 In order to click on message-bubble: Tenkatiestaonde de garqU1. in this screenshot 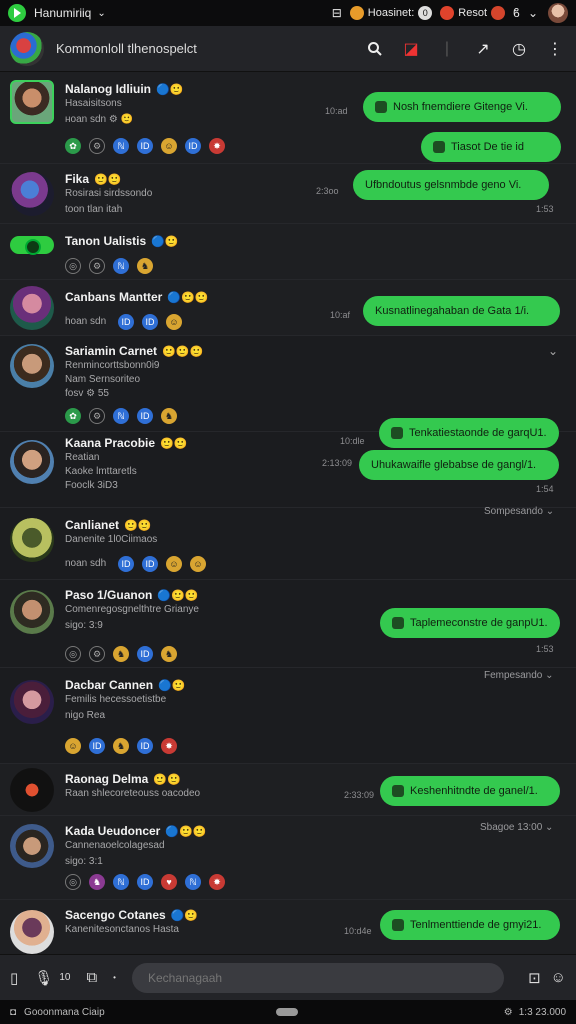, I will do `click(469, 433)`.